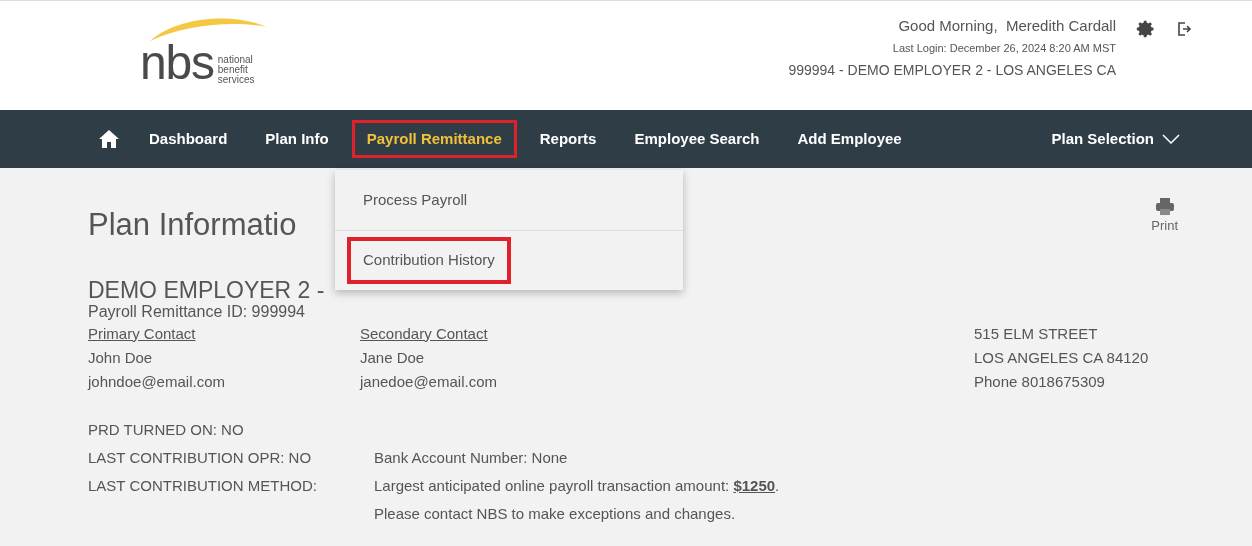  What do you see at coordinates (429, 260) in the screenshot?
I see `menu-item: Contribution History` at bounding box center [429, 260].